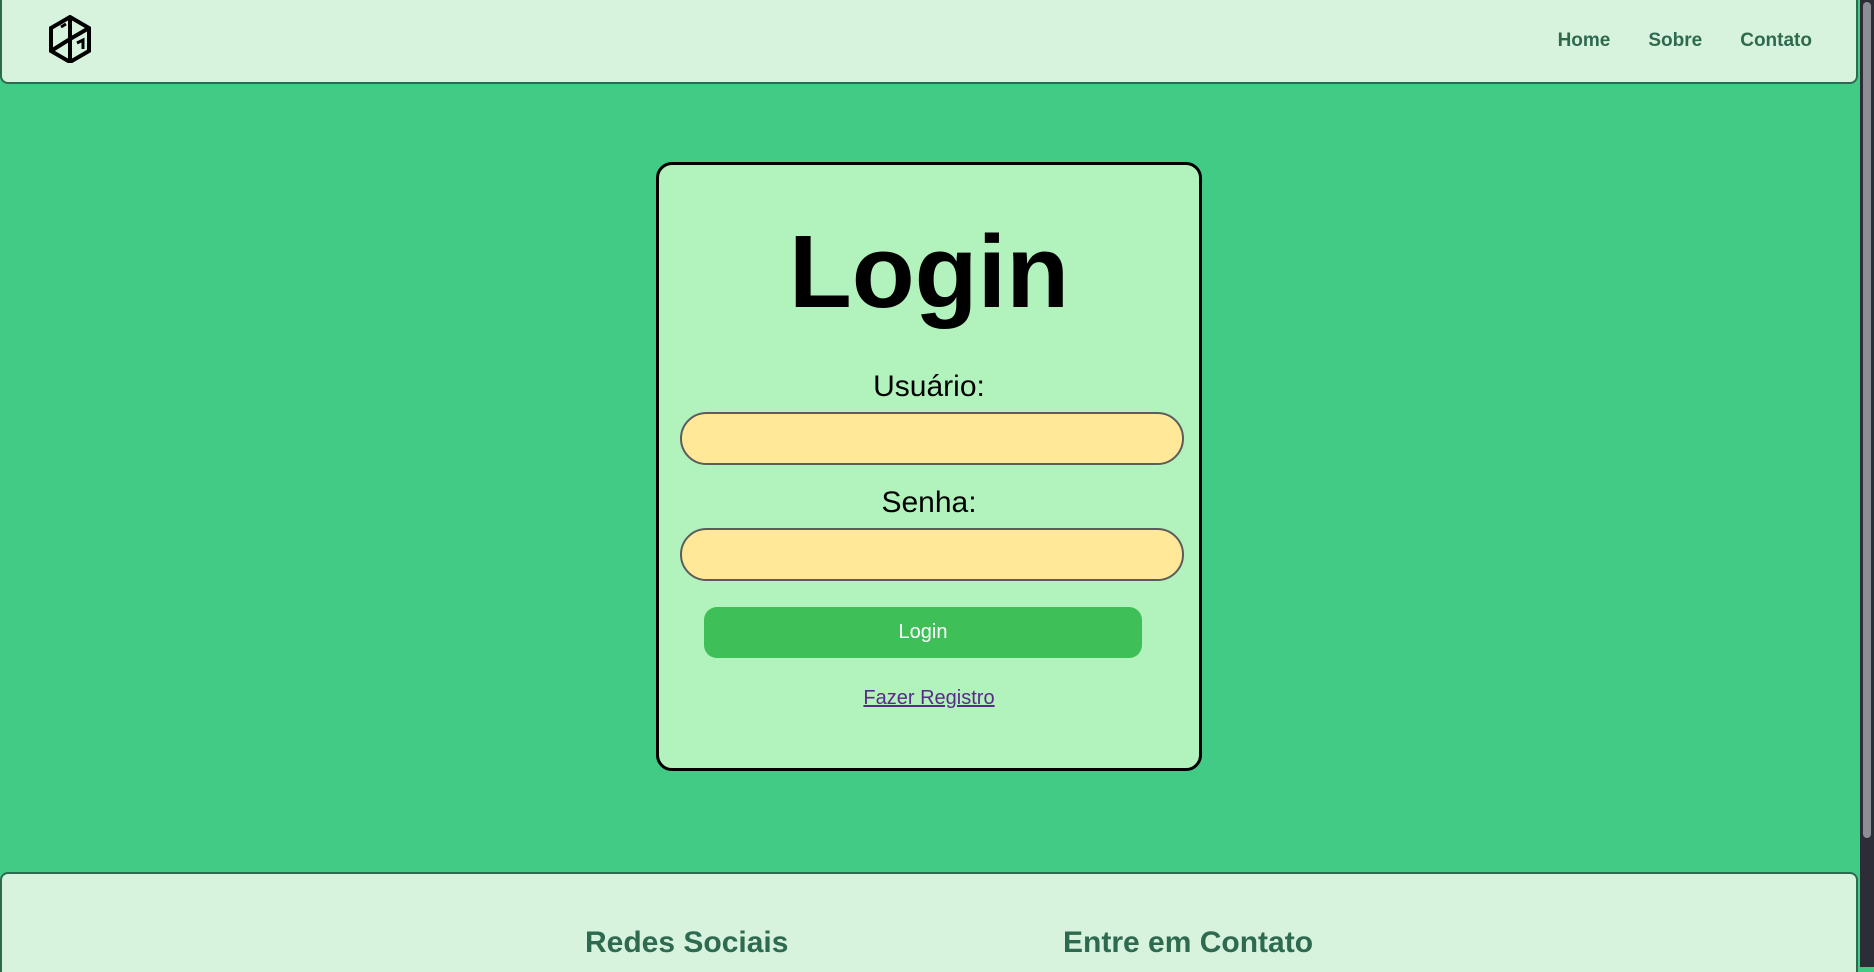 The image size is (1874, 972). What do you see at coordinates (929, 42) in the screenshot?
I see `navbar: Home Sobre Contato` at bounding box center [929, 42].